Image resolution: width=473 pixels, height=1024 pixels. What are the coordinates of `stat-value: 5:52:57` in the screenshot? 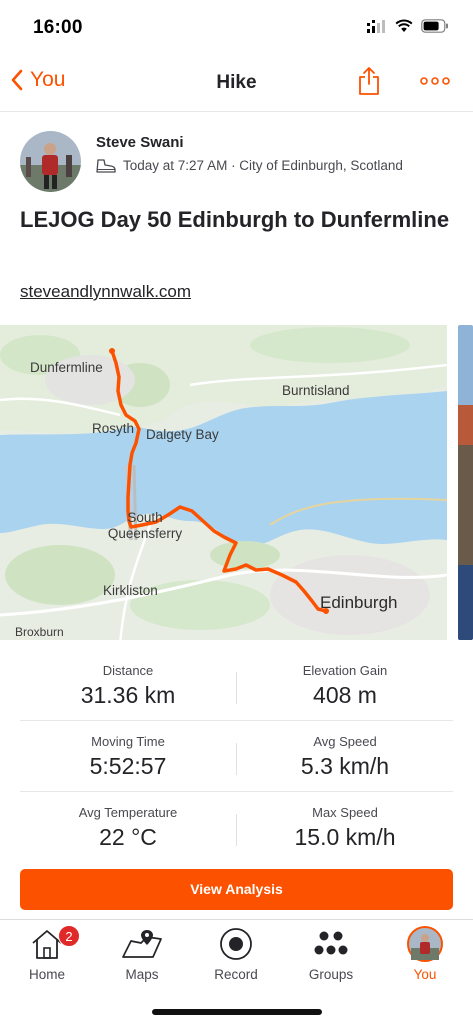 It's located at (128, 766).